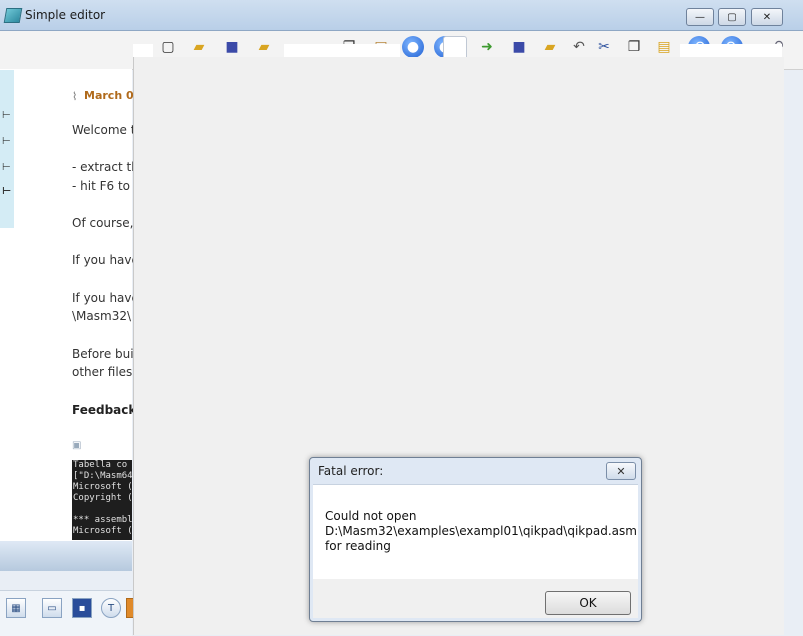 The height and width of the screenshot is (636, 803). Describe the element at coordinates (168, 47) in the screenshot. I see `new-file-icon: ▢` at that location.